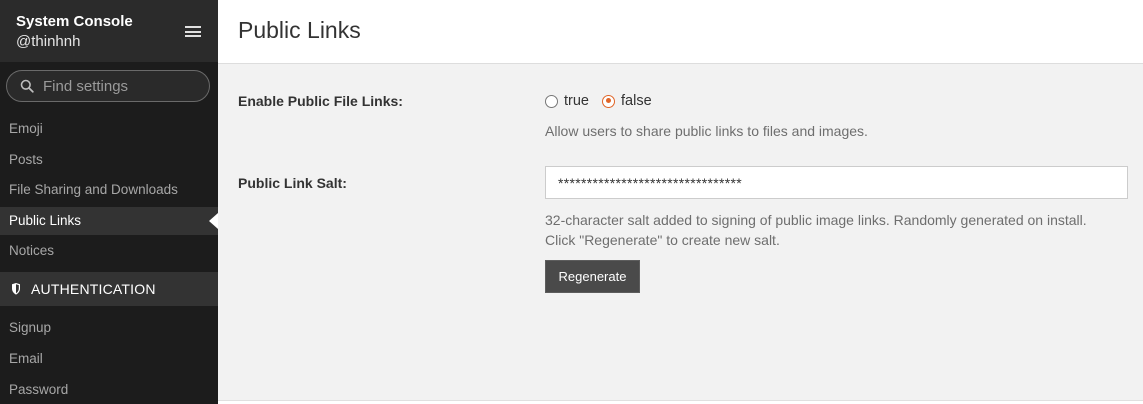 Image resolution: width=1143 pixels, height=404 pixels. What do you see at coordinates (680, 402) in the screenshot?
I see `content-footer` at bounding box center [680, 402].